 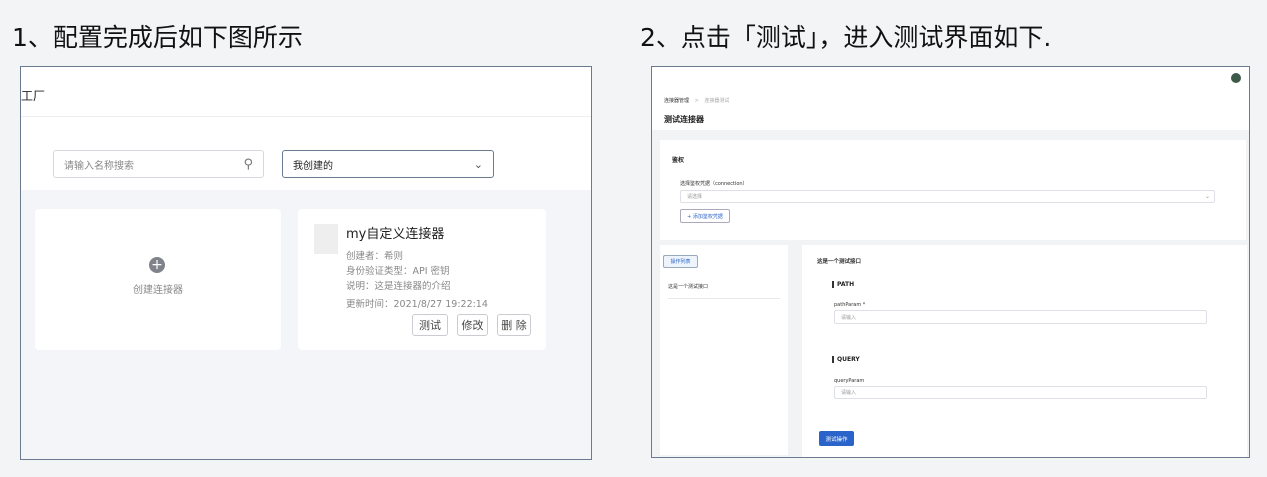 I want to click on search-icon: ⚲, so click(x=248, y=164).